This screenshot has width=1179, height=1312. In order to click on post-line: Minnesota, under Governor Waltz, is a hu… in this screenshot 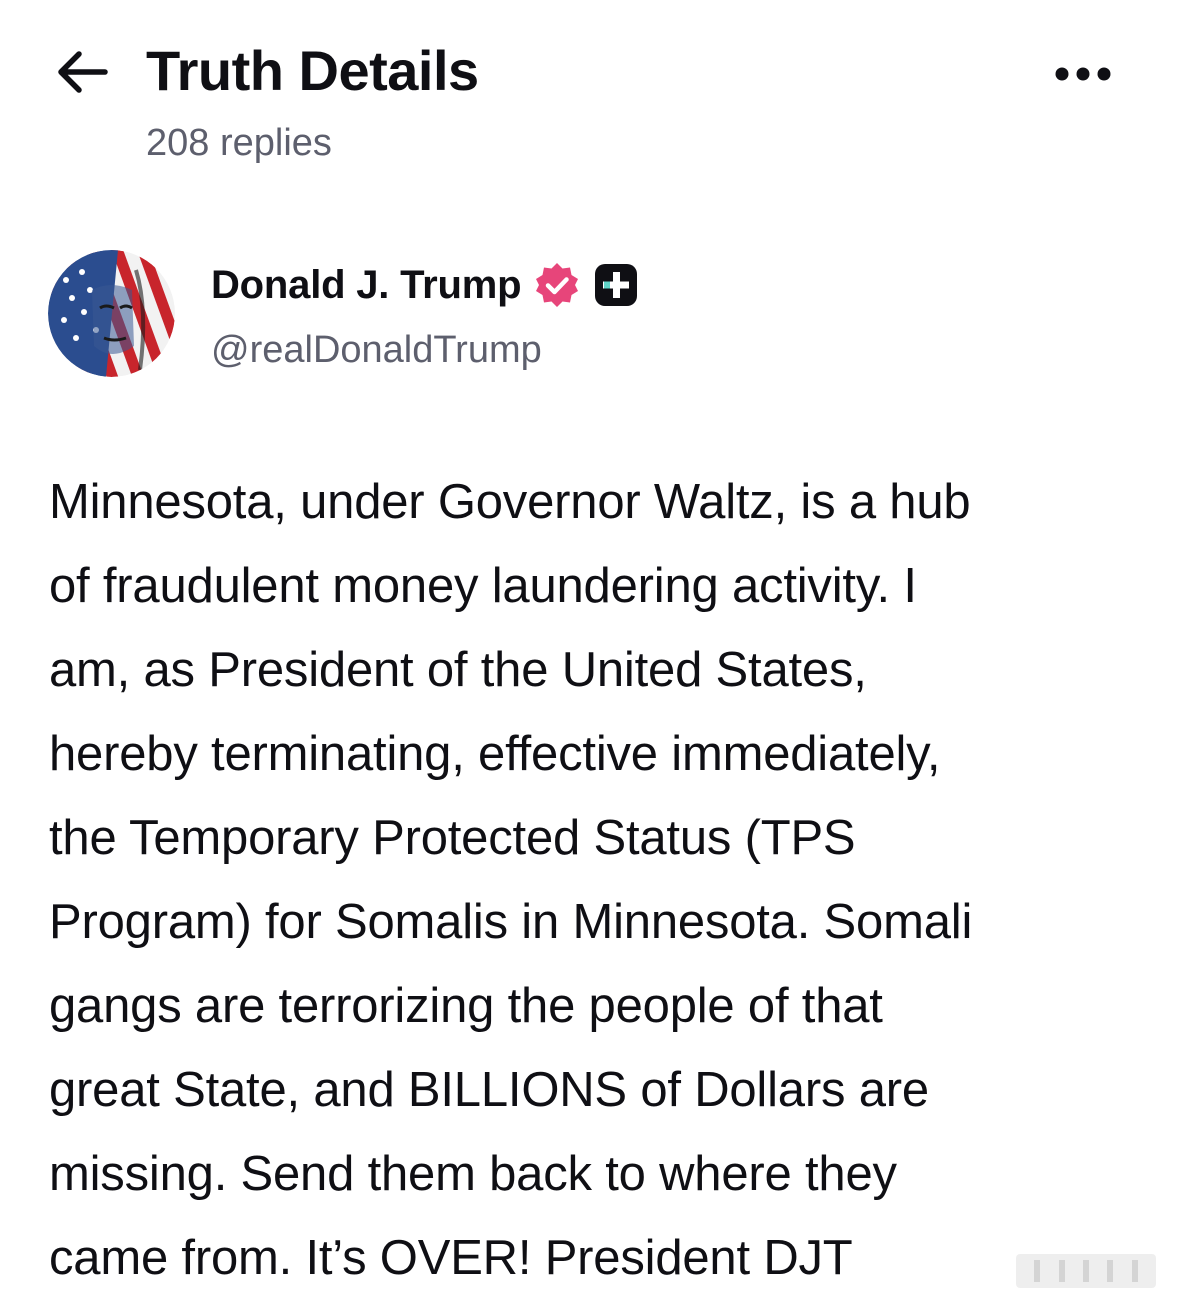, I will do `click(510, 502)`.